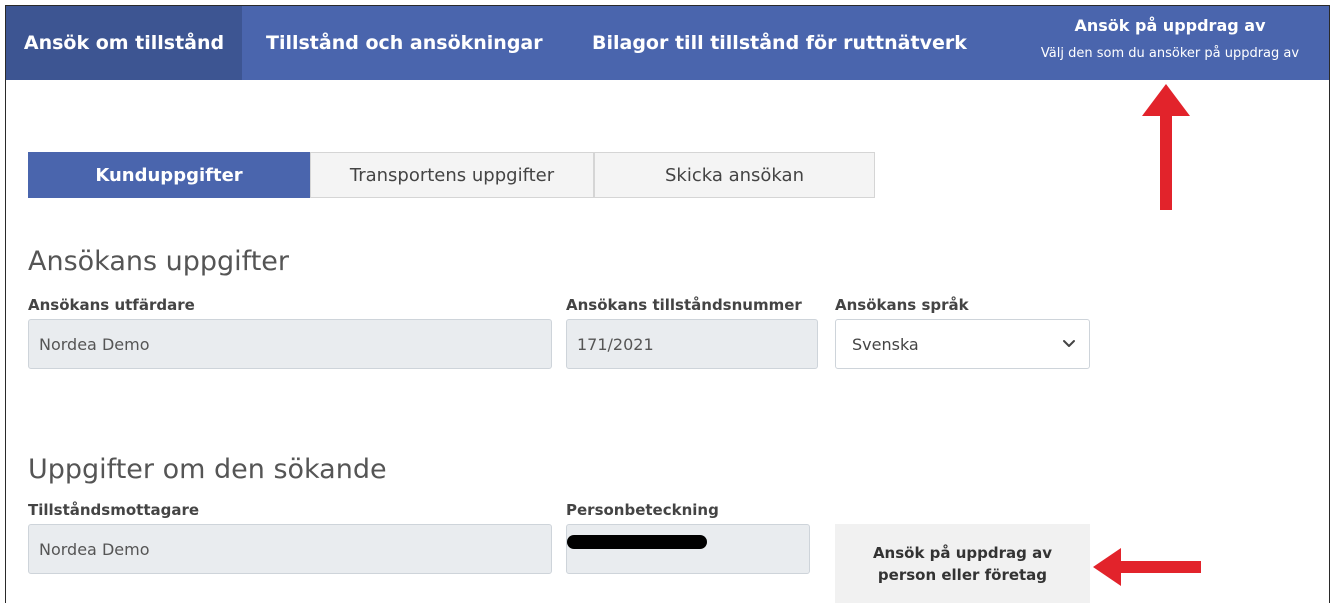 The image size is (1337, 603). Describe the element at coordinates (290, 549) in the screenshot. I see `recipient-field: Nordea Demo` at that location.